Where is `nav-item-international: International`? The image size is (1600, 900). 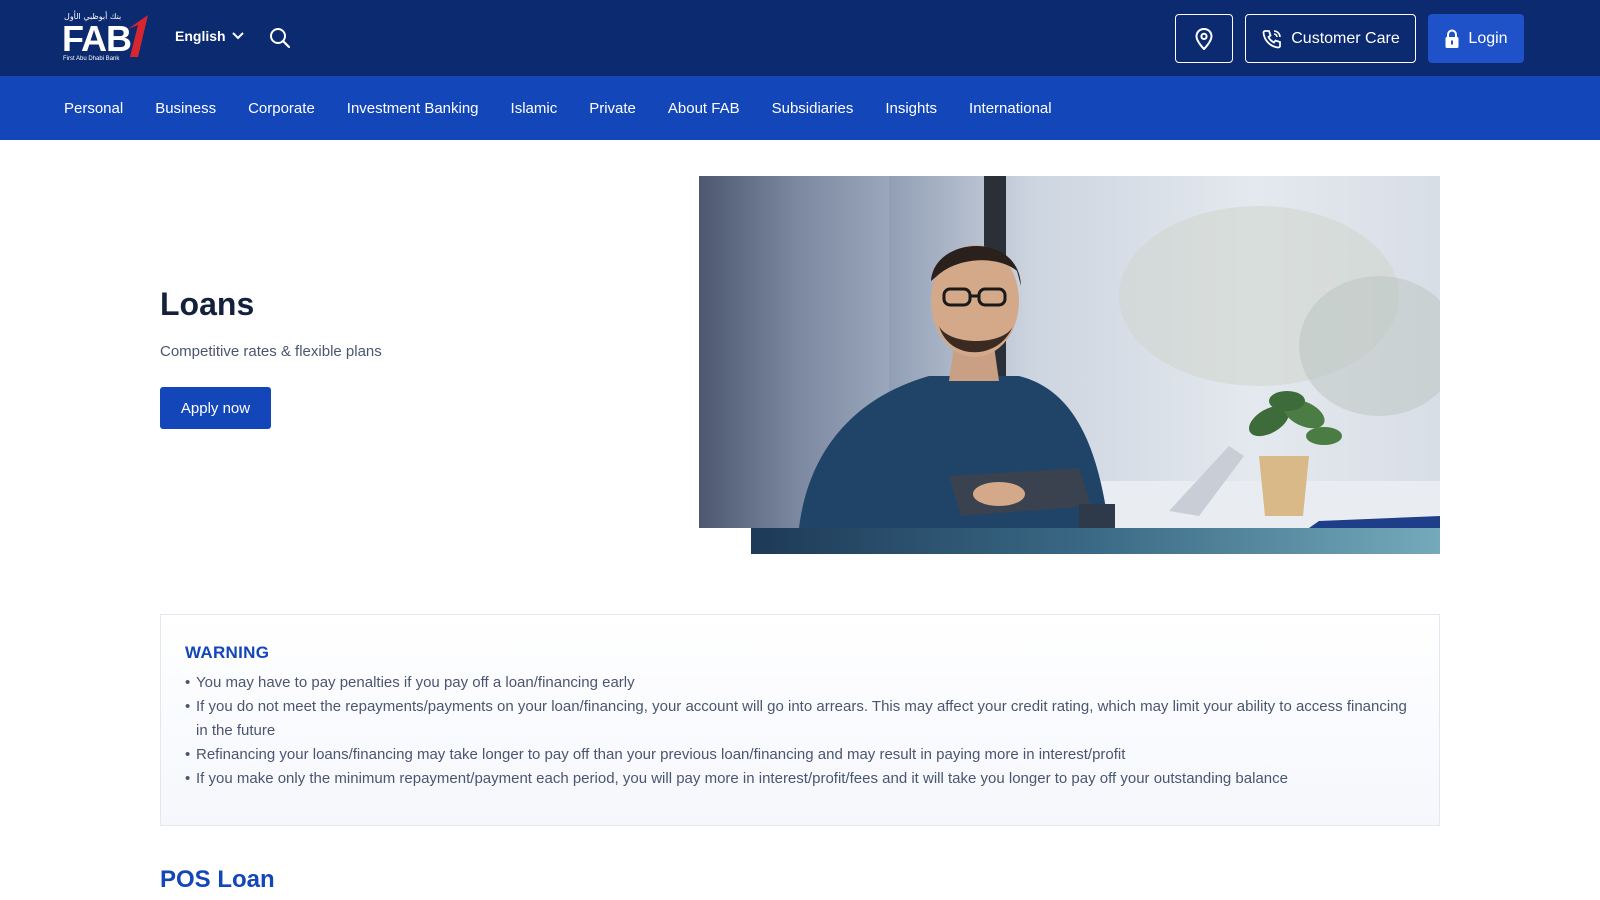 nav-item-international: International is located at coordinates (1010, 108).